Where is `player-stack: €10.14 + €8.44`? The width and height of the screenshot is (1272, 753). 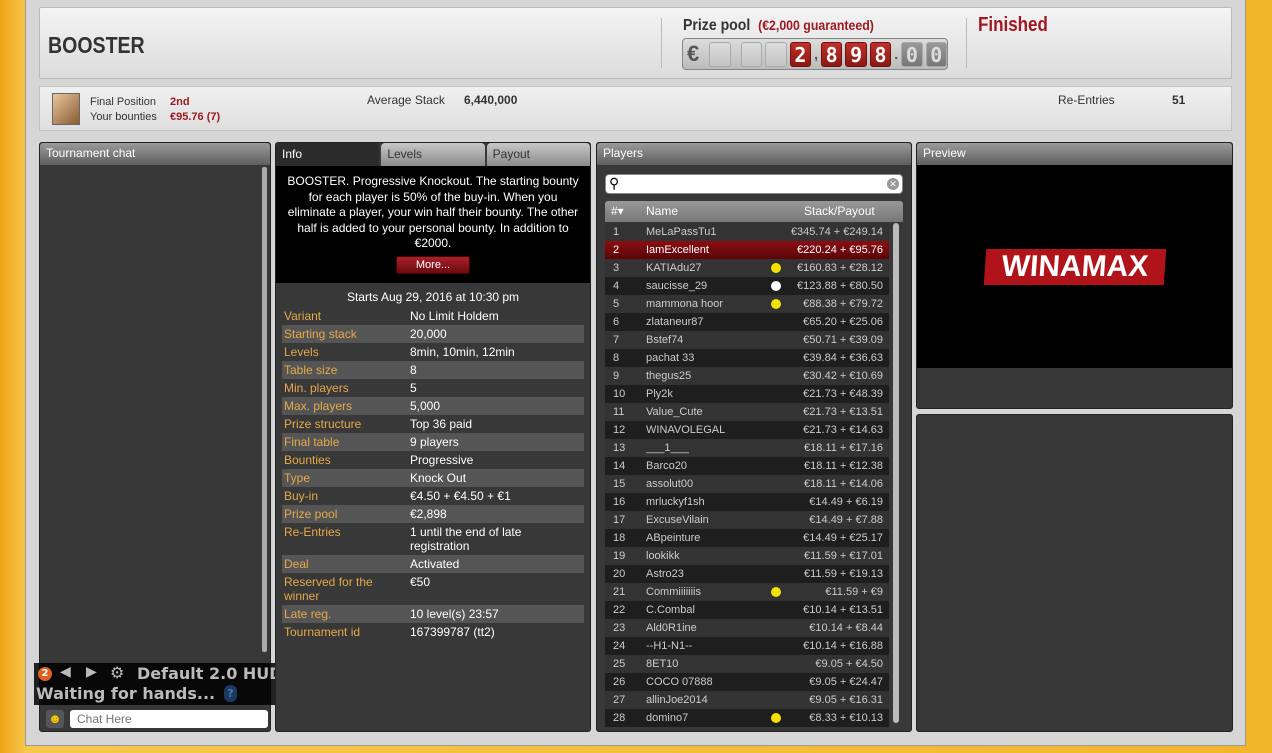
player-stack: €10.14 + €8.44 is located at coordinates (846, 628).